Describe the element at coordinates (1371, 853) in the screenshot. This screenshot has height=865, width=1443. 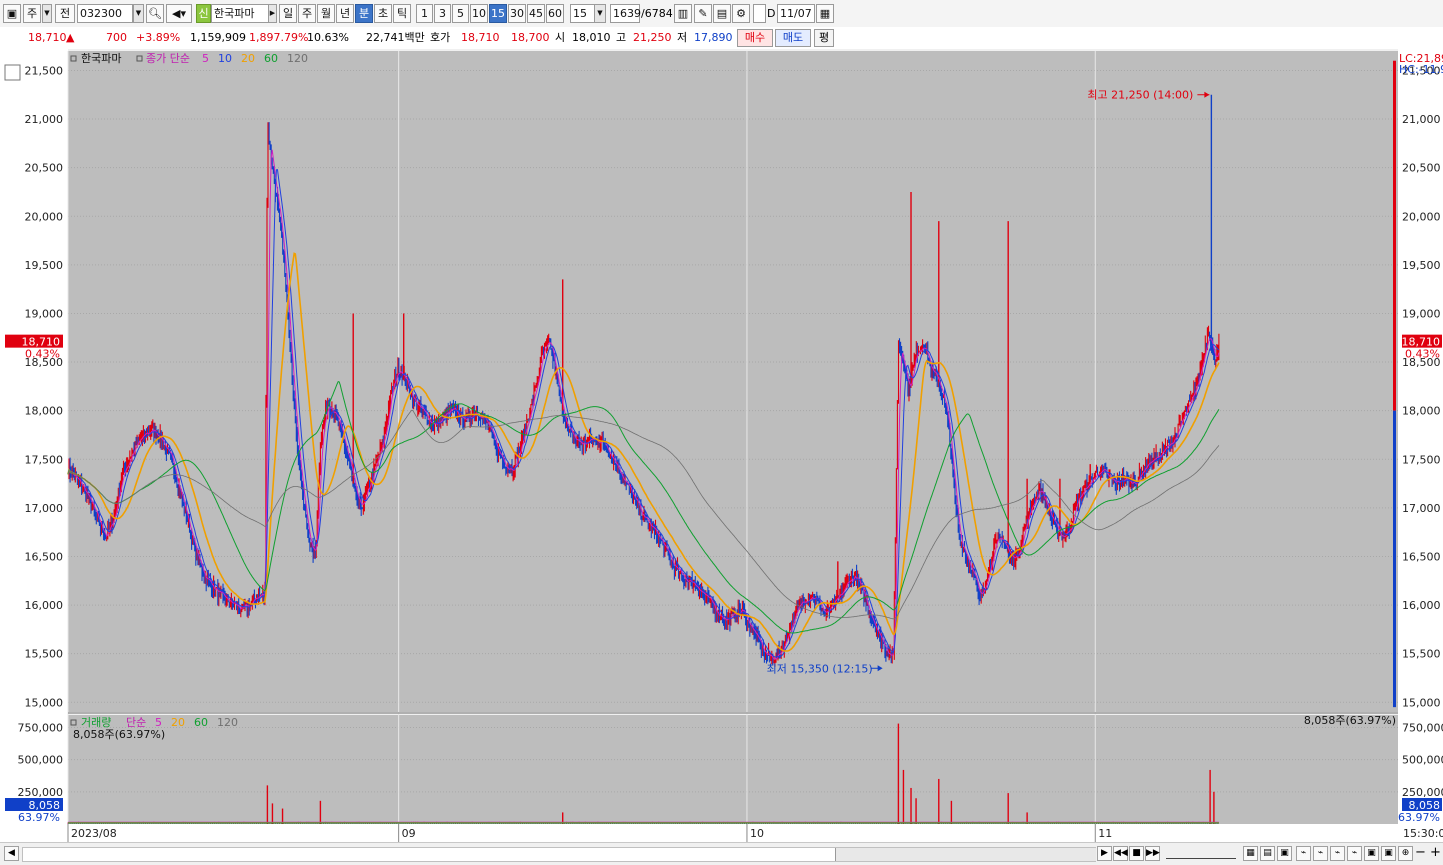
I see `tool-icon-5: ▣` at that location.